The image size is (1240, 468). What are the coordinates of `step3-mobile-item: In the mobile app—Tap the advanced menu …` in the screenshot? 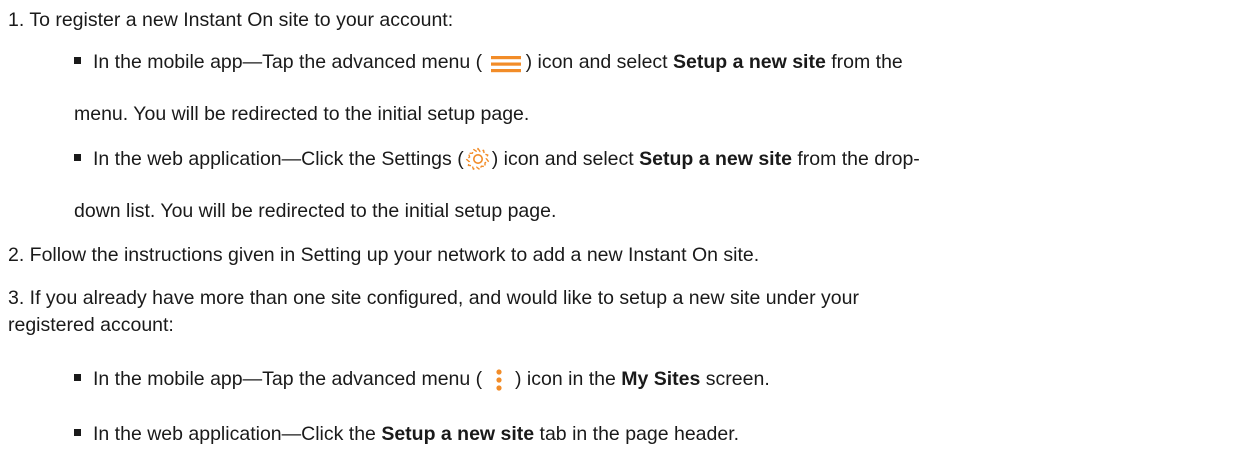 It's located at (422, 379).